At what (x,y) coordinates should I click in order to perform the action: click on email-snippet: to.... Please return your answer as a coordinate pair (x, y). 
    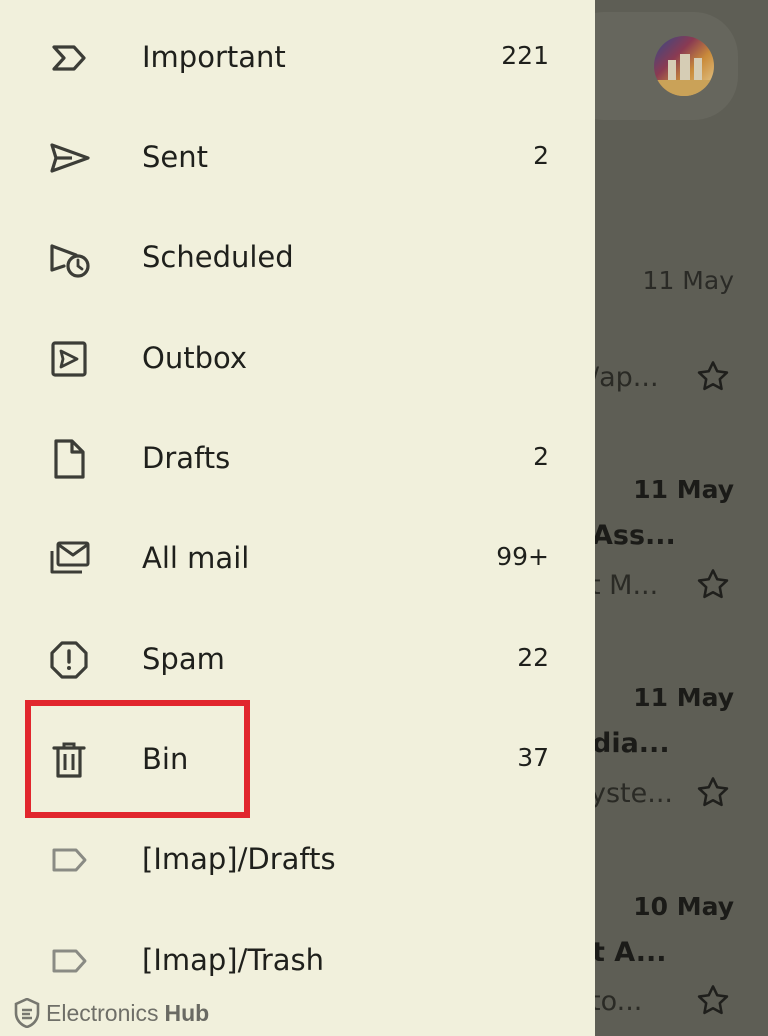
    Looking at the image, I should click on (616, 1001).